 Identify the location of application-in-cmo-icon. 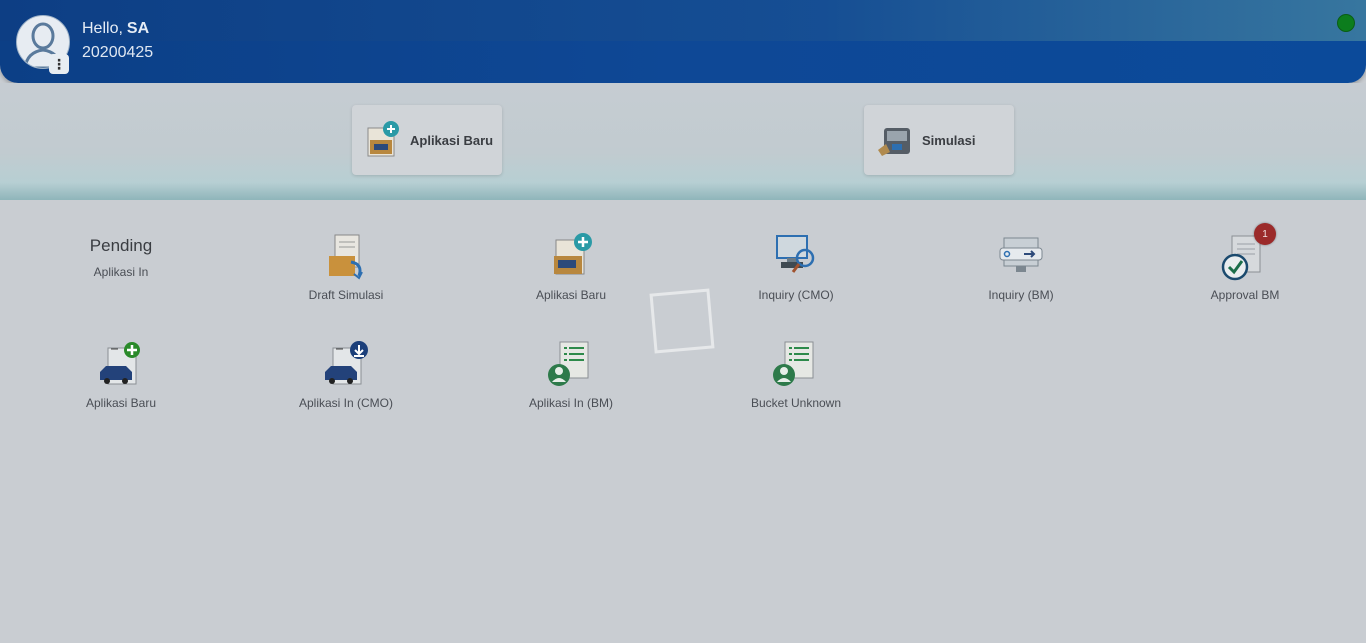
(346, 365).